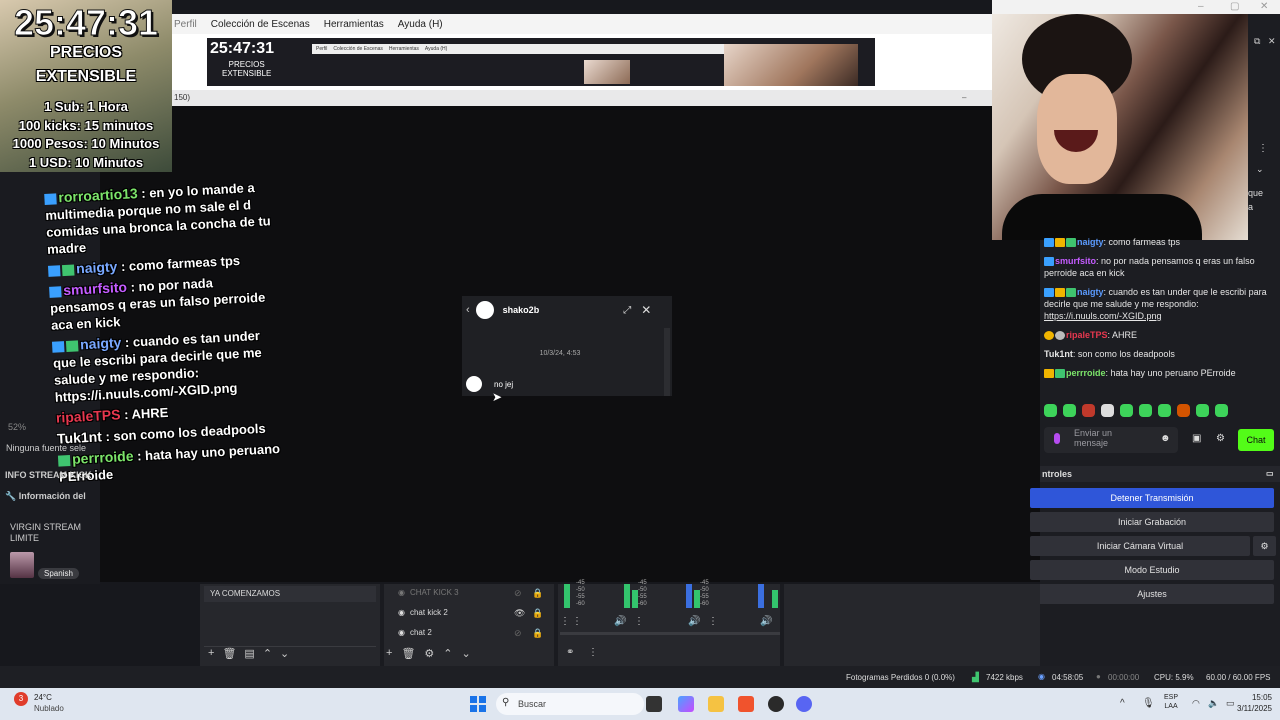 The width and height of the screenshot is (1280, 720). I want to click on popout-icon: ⧉, so click(1257, 41).